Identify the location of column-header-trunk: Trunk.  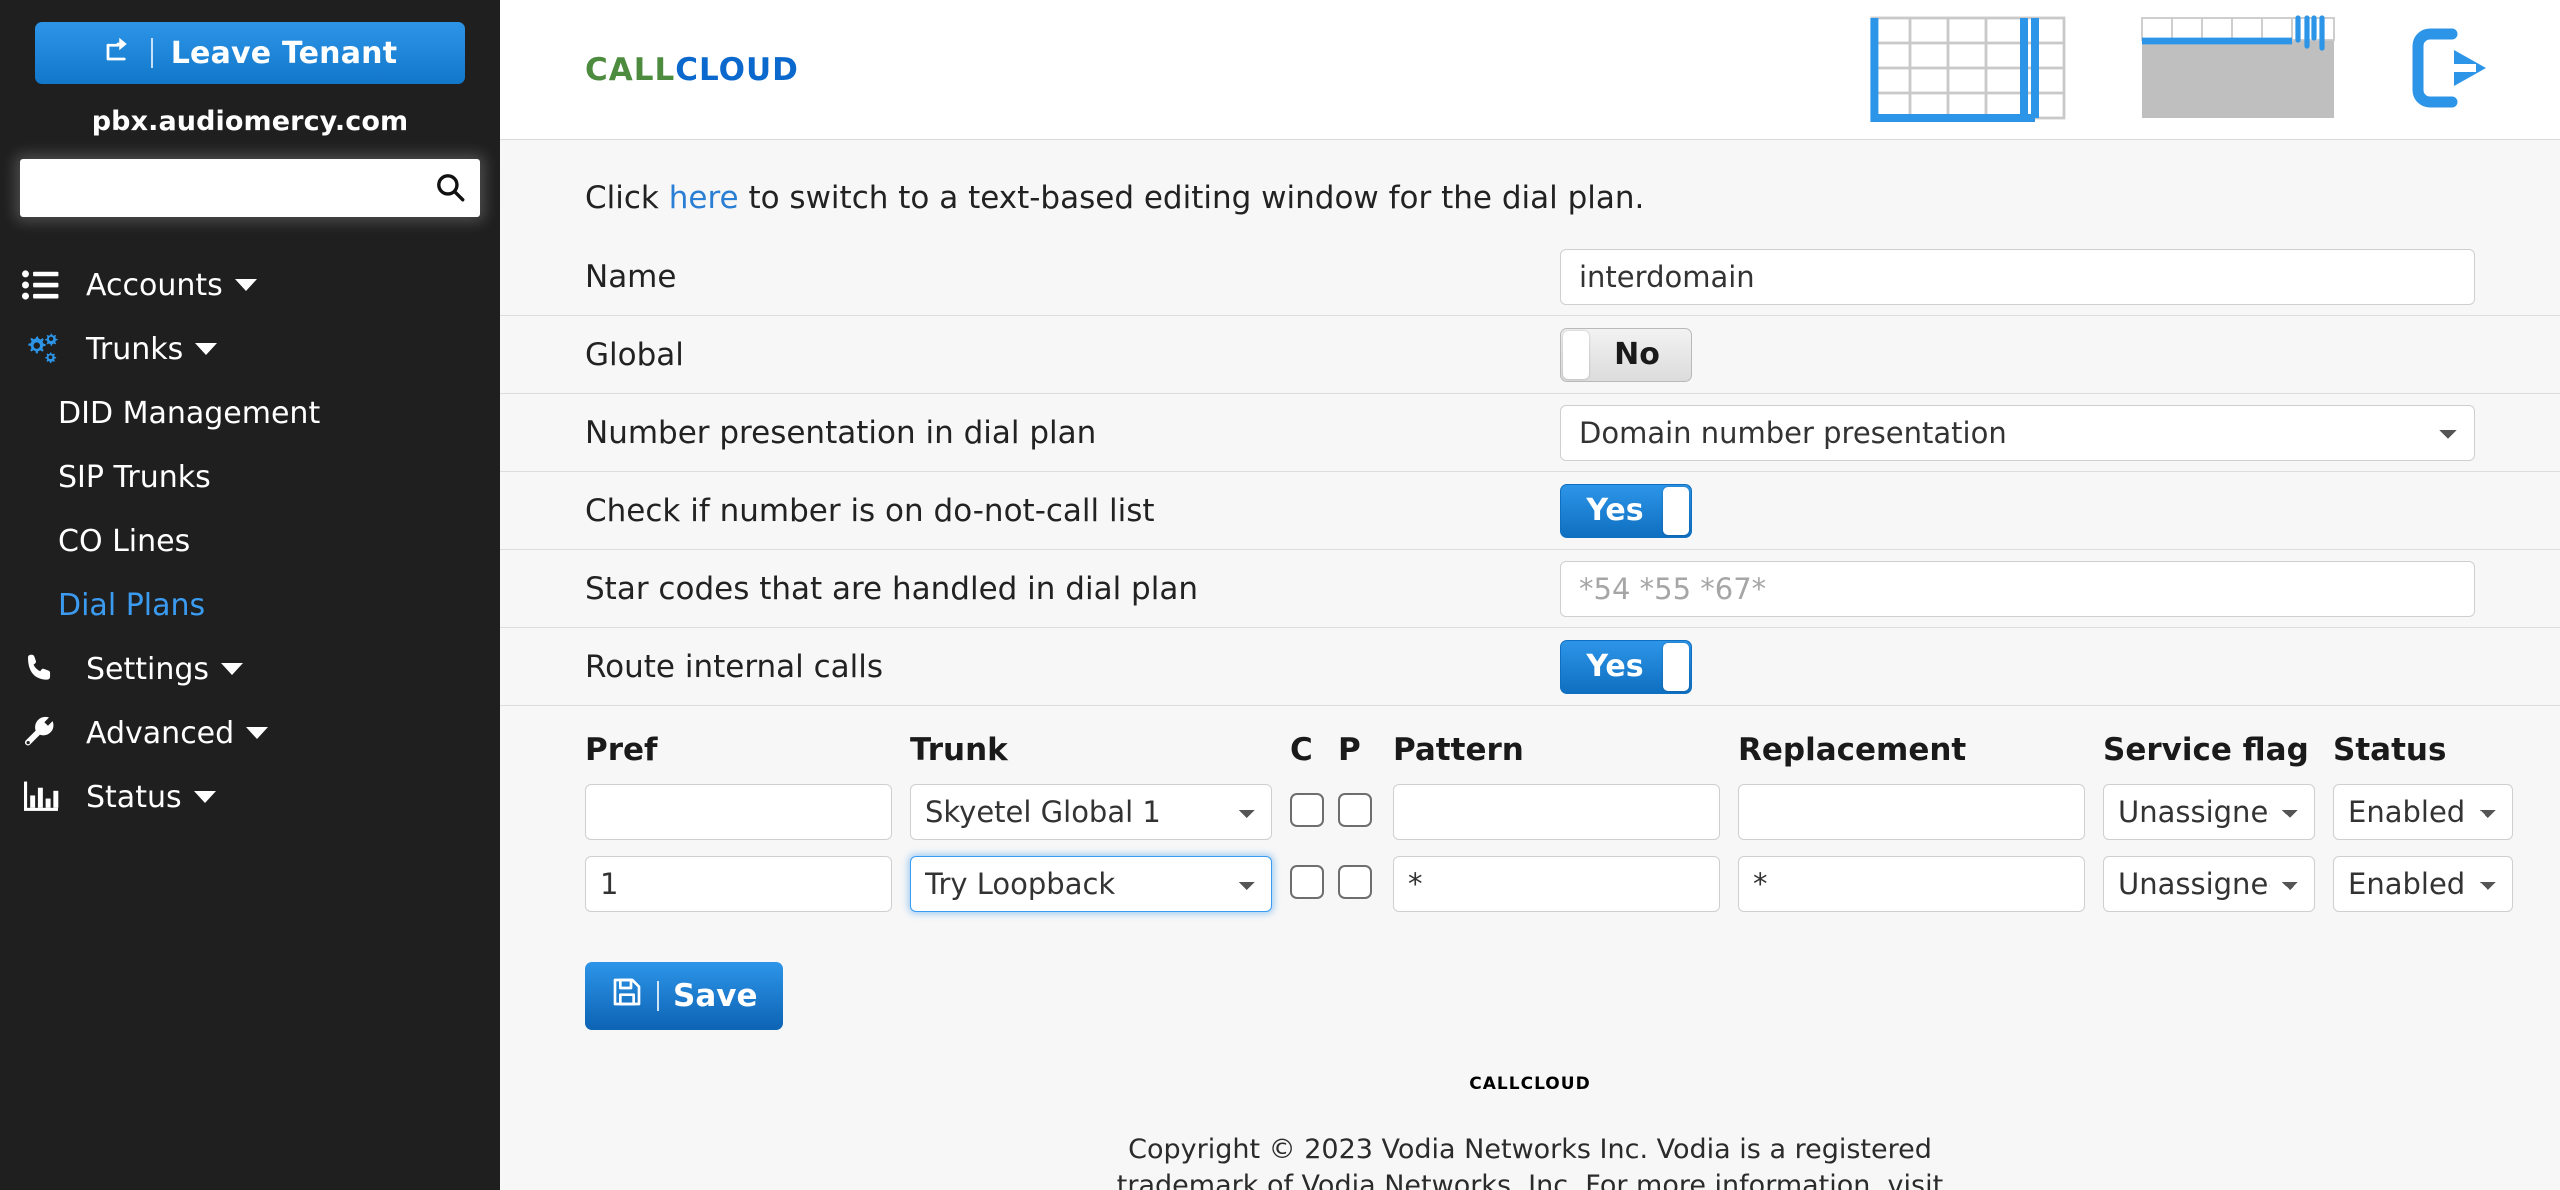
(959, 750).